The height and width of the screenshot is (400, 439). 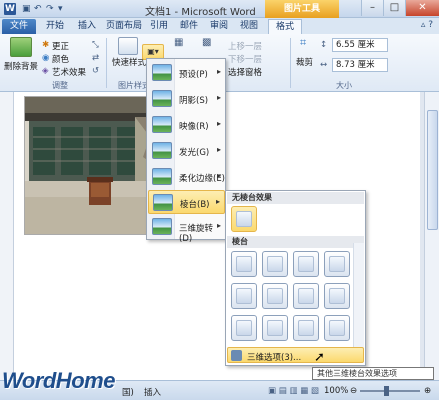 I want to click on help-icon: ▵ ?, so click(x=427, y=25).